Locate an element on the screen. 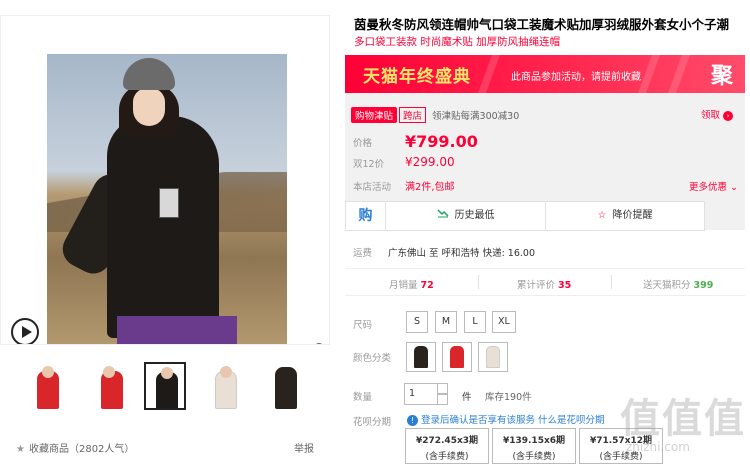 This screenshot has width=750, height=467. arrow-right-icon: › is located at coordinates (728, 116).